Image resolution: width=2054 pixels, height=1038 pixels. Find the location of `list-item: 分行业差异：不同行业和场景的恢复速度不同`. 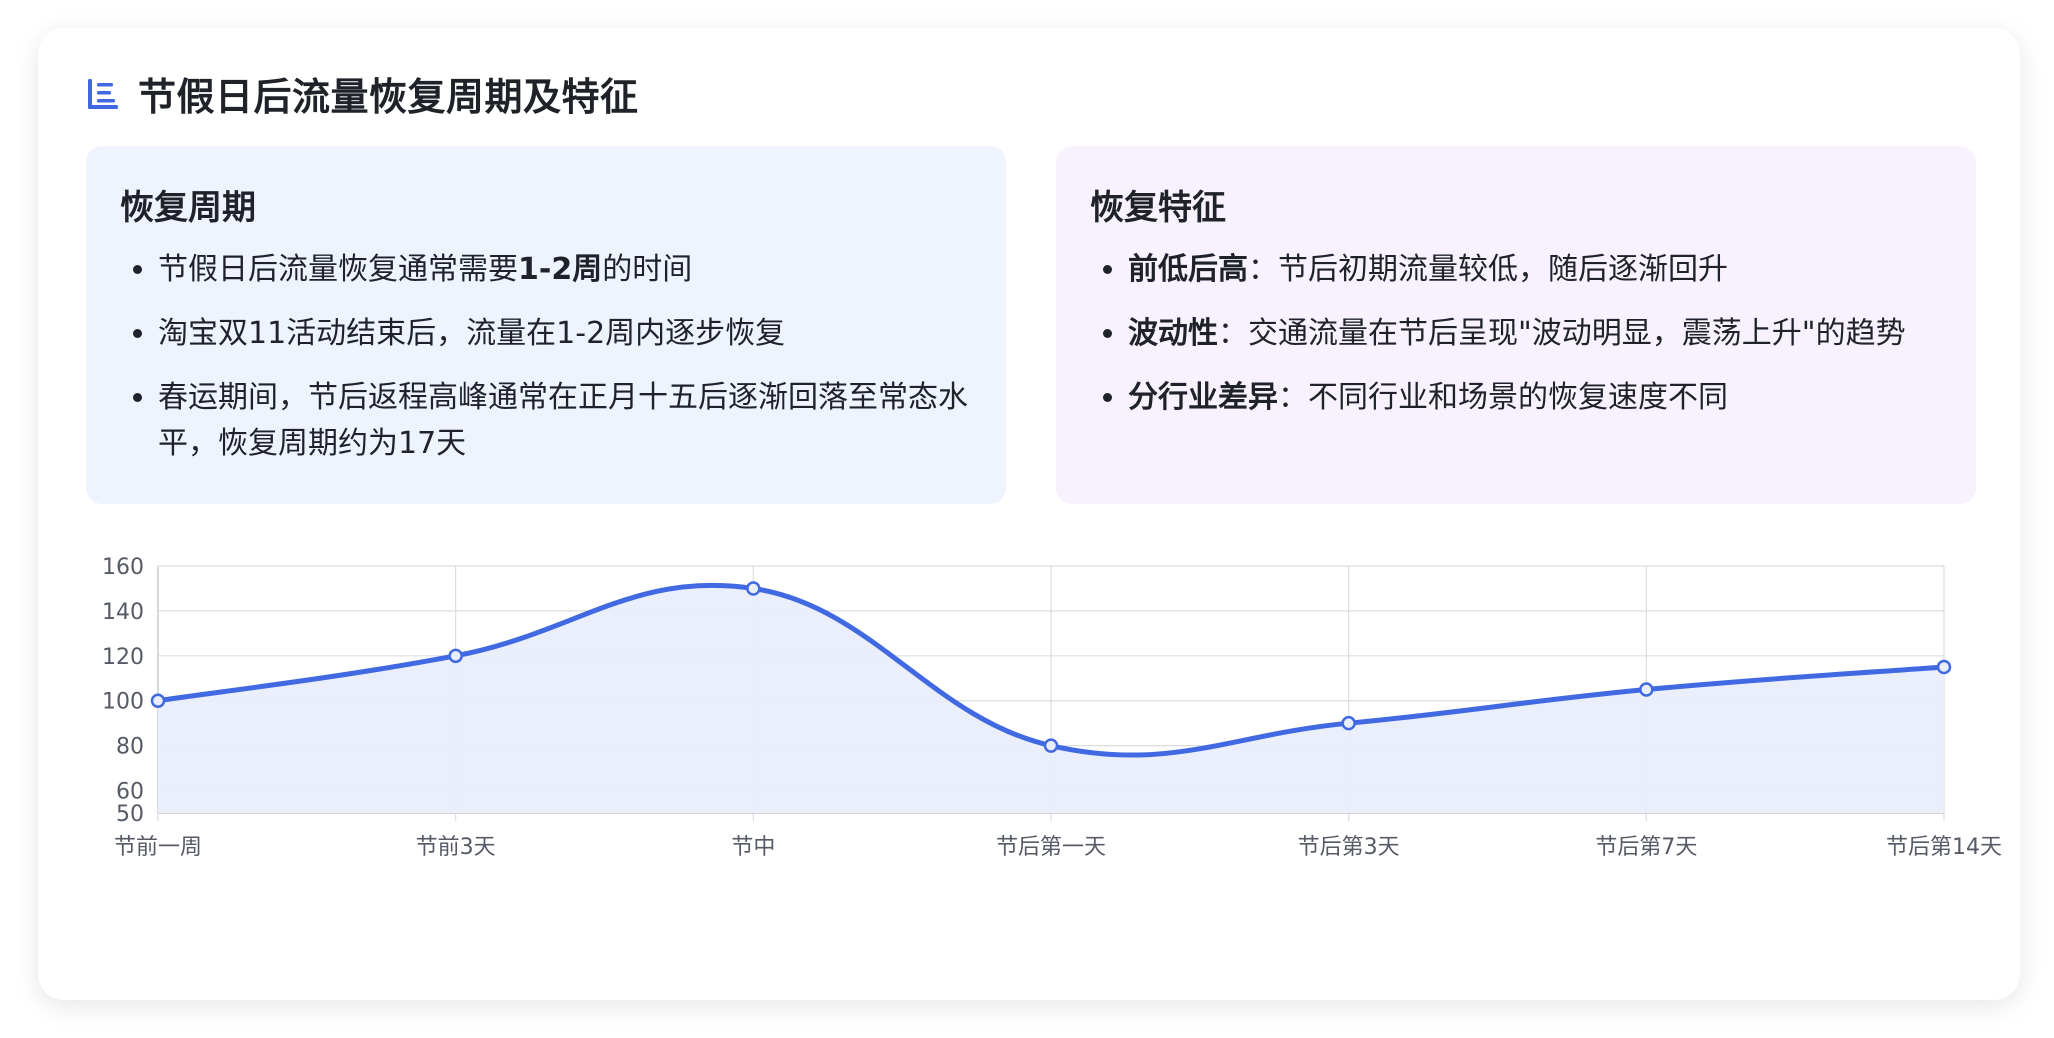

list-item: 分行业差异：不同行业和场景的恢复速度不同 is located at coordinates (1535, 398).